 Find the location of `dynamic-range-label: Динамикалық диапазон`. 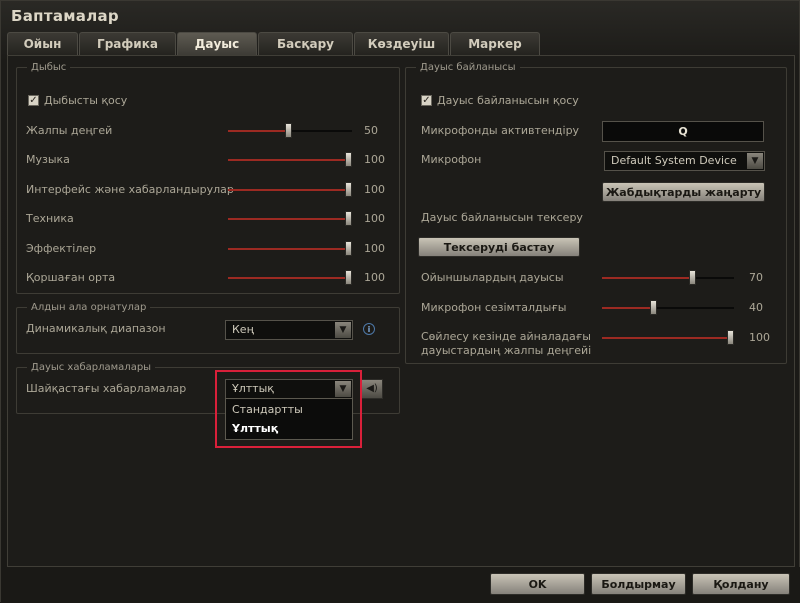

dynamic-range-label: Динамикалық диапазон is located at coordinates (96, 328).